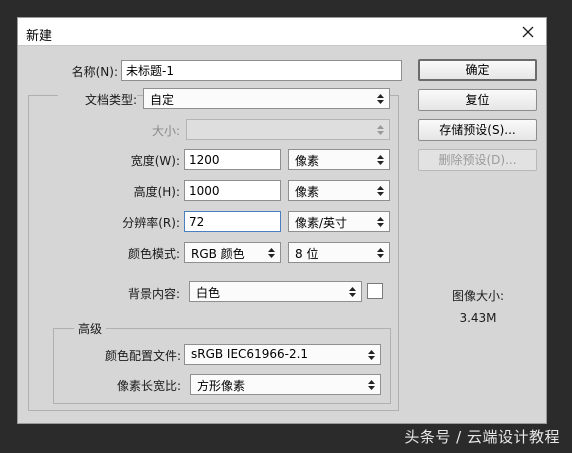 The height and width of the screenshot is (453, 572). What do you see at coordinates (528, 32) in the screenshot?
I see `close-icon` at bounding box center [528, 32].